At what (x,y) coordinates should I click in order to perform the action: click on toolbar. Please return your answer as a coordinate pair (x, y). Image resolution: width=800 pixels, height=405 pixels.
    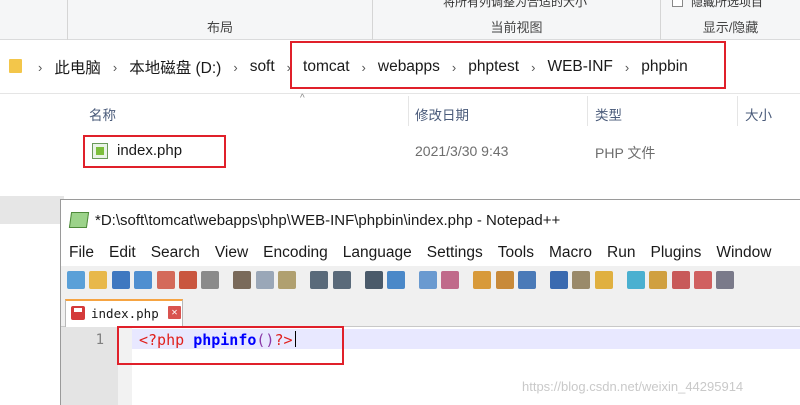
    Looking at the image, I should click on (430, 279).